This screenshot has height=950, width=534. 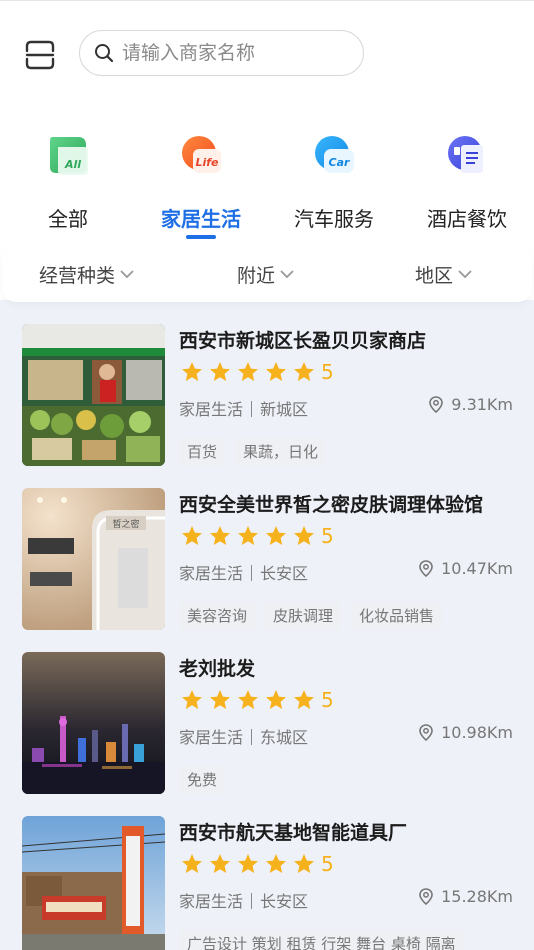 I want to click on filter-region: 地区, so click(x=444, y=274).